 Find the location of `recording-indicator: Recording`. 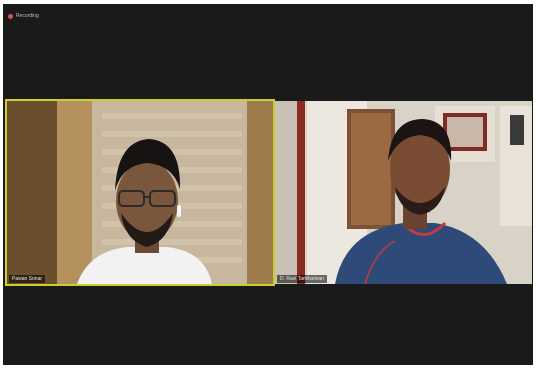

recording-indicator: Recording is located at coordinates (23, 16).